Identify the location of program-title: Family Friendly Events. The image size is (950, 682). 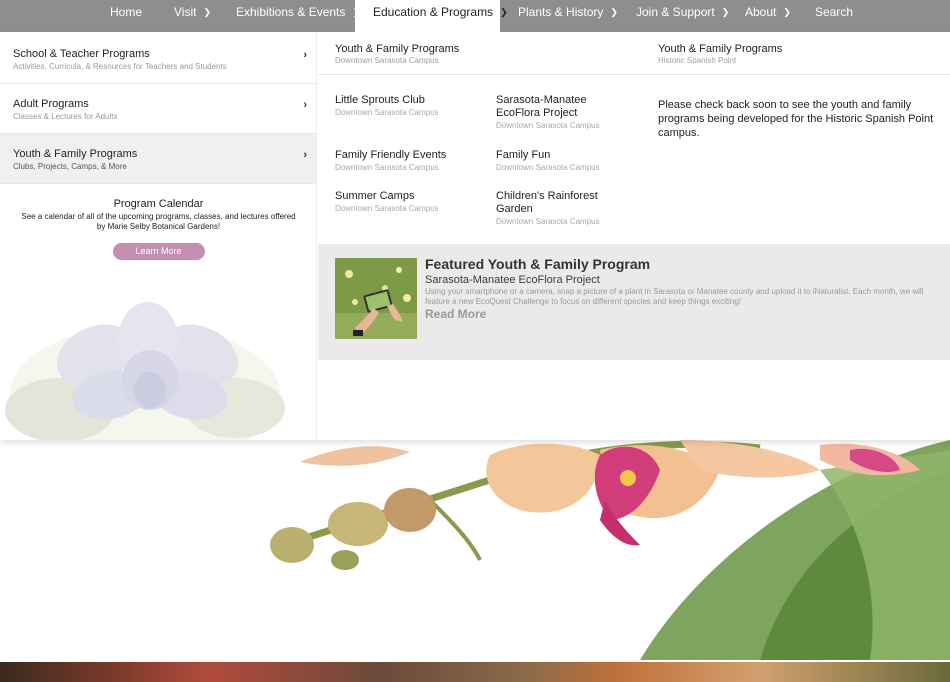
(391, 155).